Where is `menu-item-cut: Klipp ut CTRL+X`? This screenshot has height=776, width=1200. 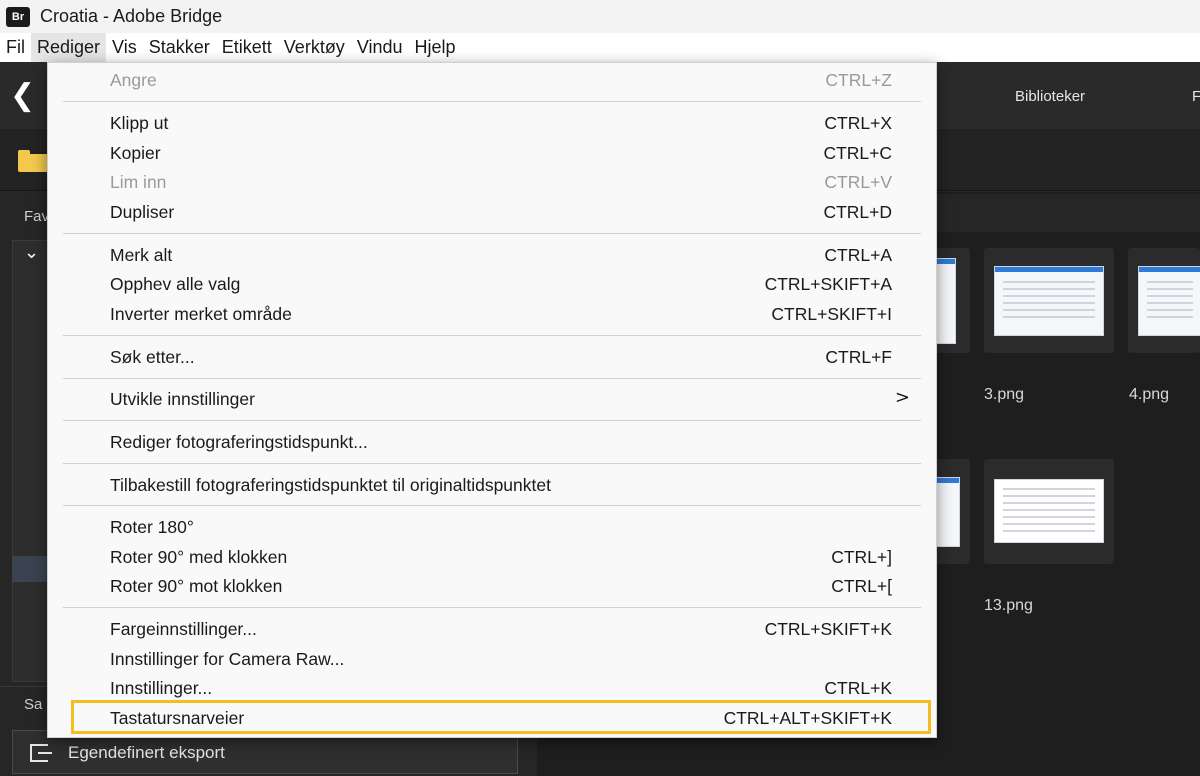
menu-item-cut: Klipp ut CTRL+X is located at coordinates (492, 124).